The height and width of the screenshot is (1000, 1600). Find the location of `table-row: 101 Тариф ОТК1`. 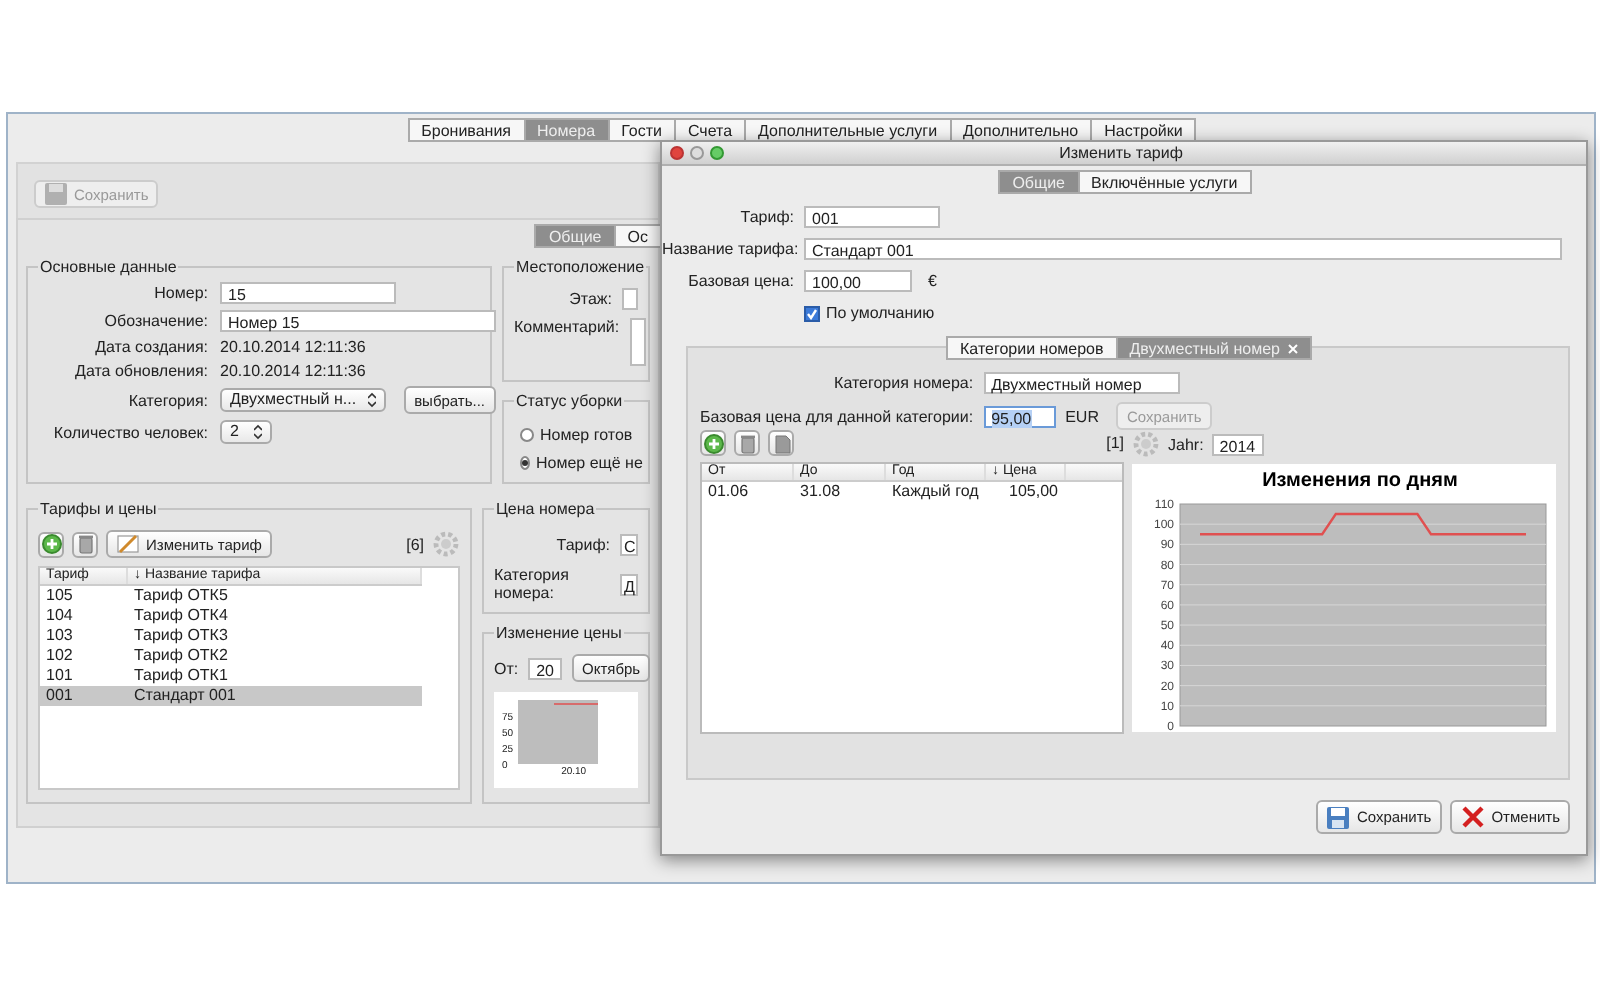

table-row: 101 Тариф ОТК1 is located at coordinates (231, 676).